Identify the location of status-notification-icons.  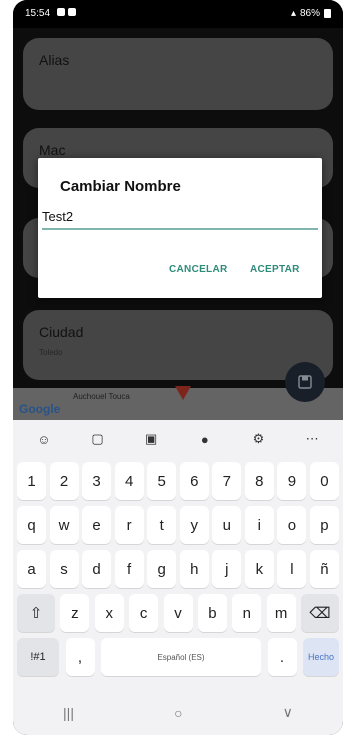
(66, 12).